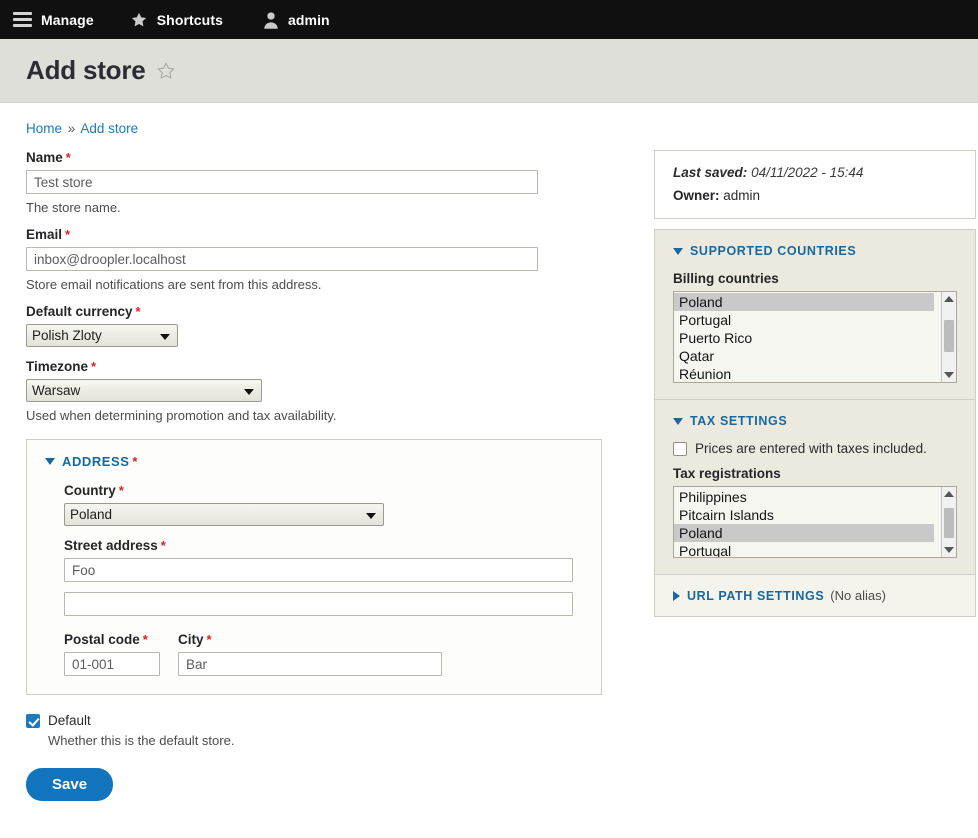  Describe the element at coordinates (57, 366) in the screenshot. I see `timezone-label-text: Timezone` at that location.